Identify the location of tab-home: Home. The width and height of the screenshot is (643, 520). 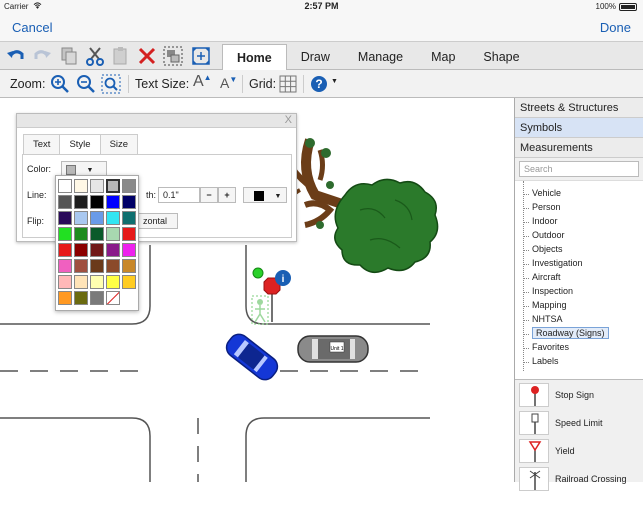
(254, 57).